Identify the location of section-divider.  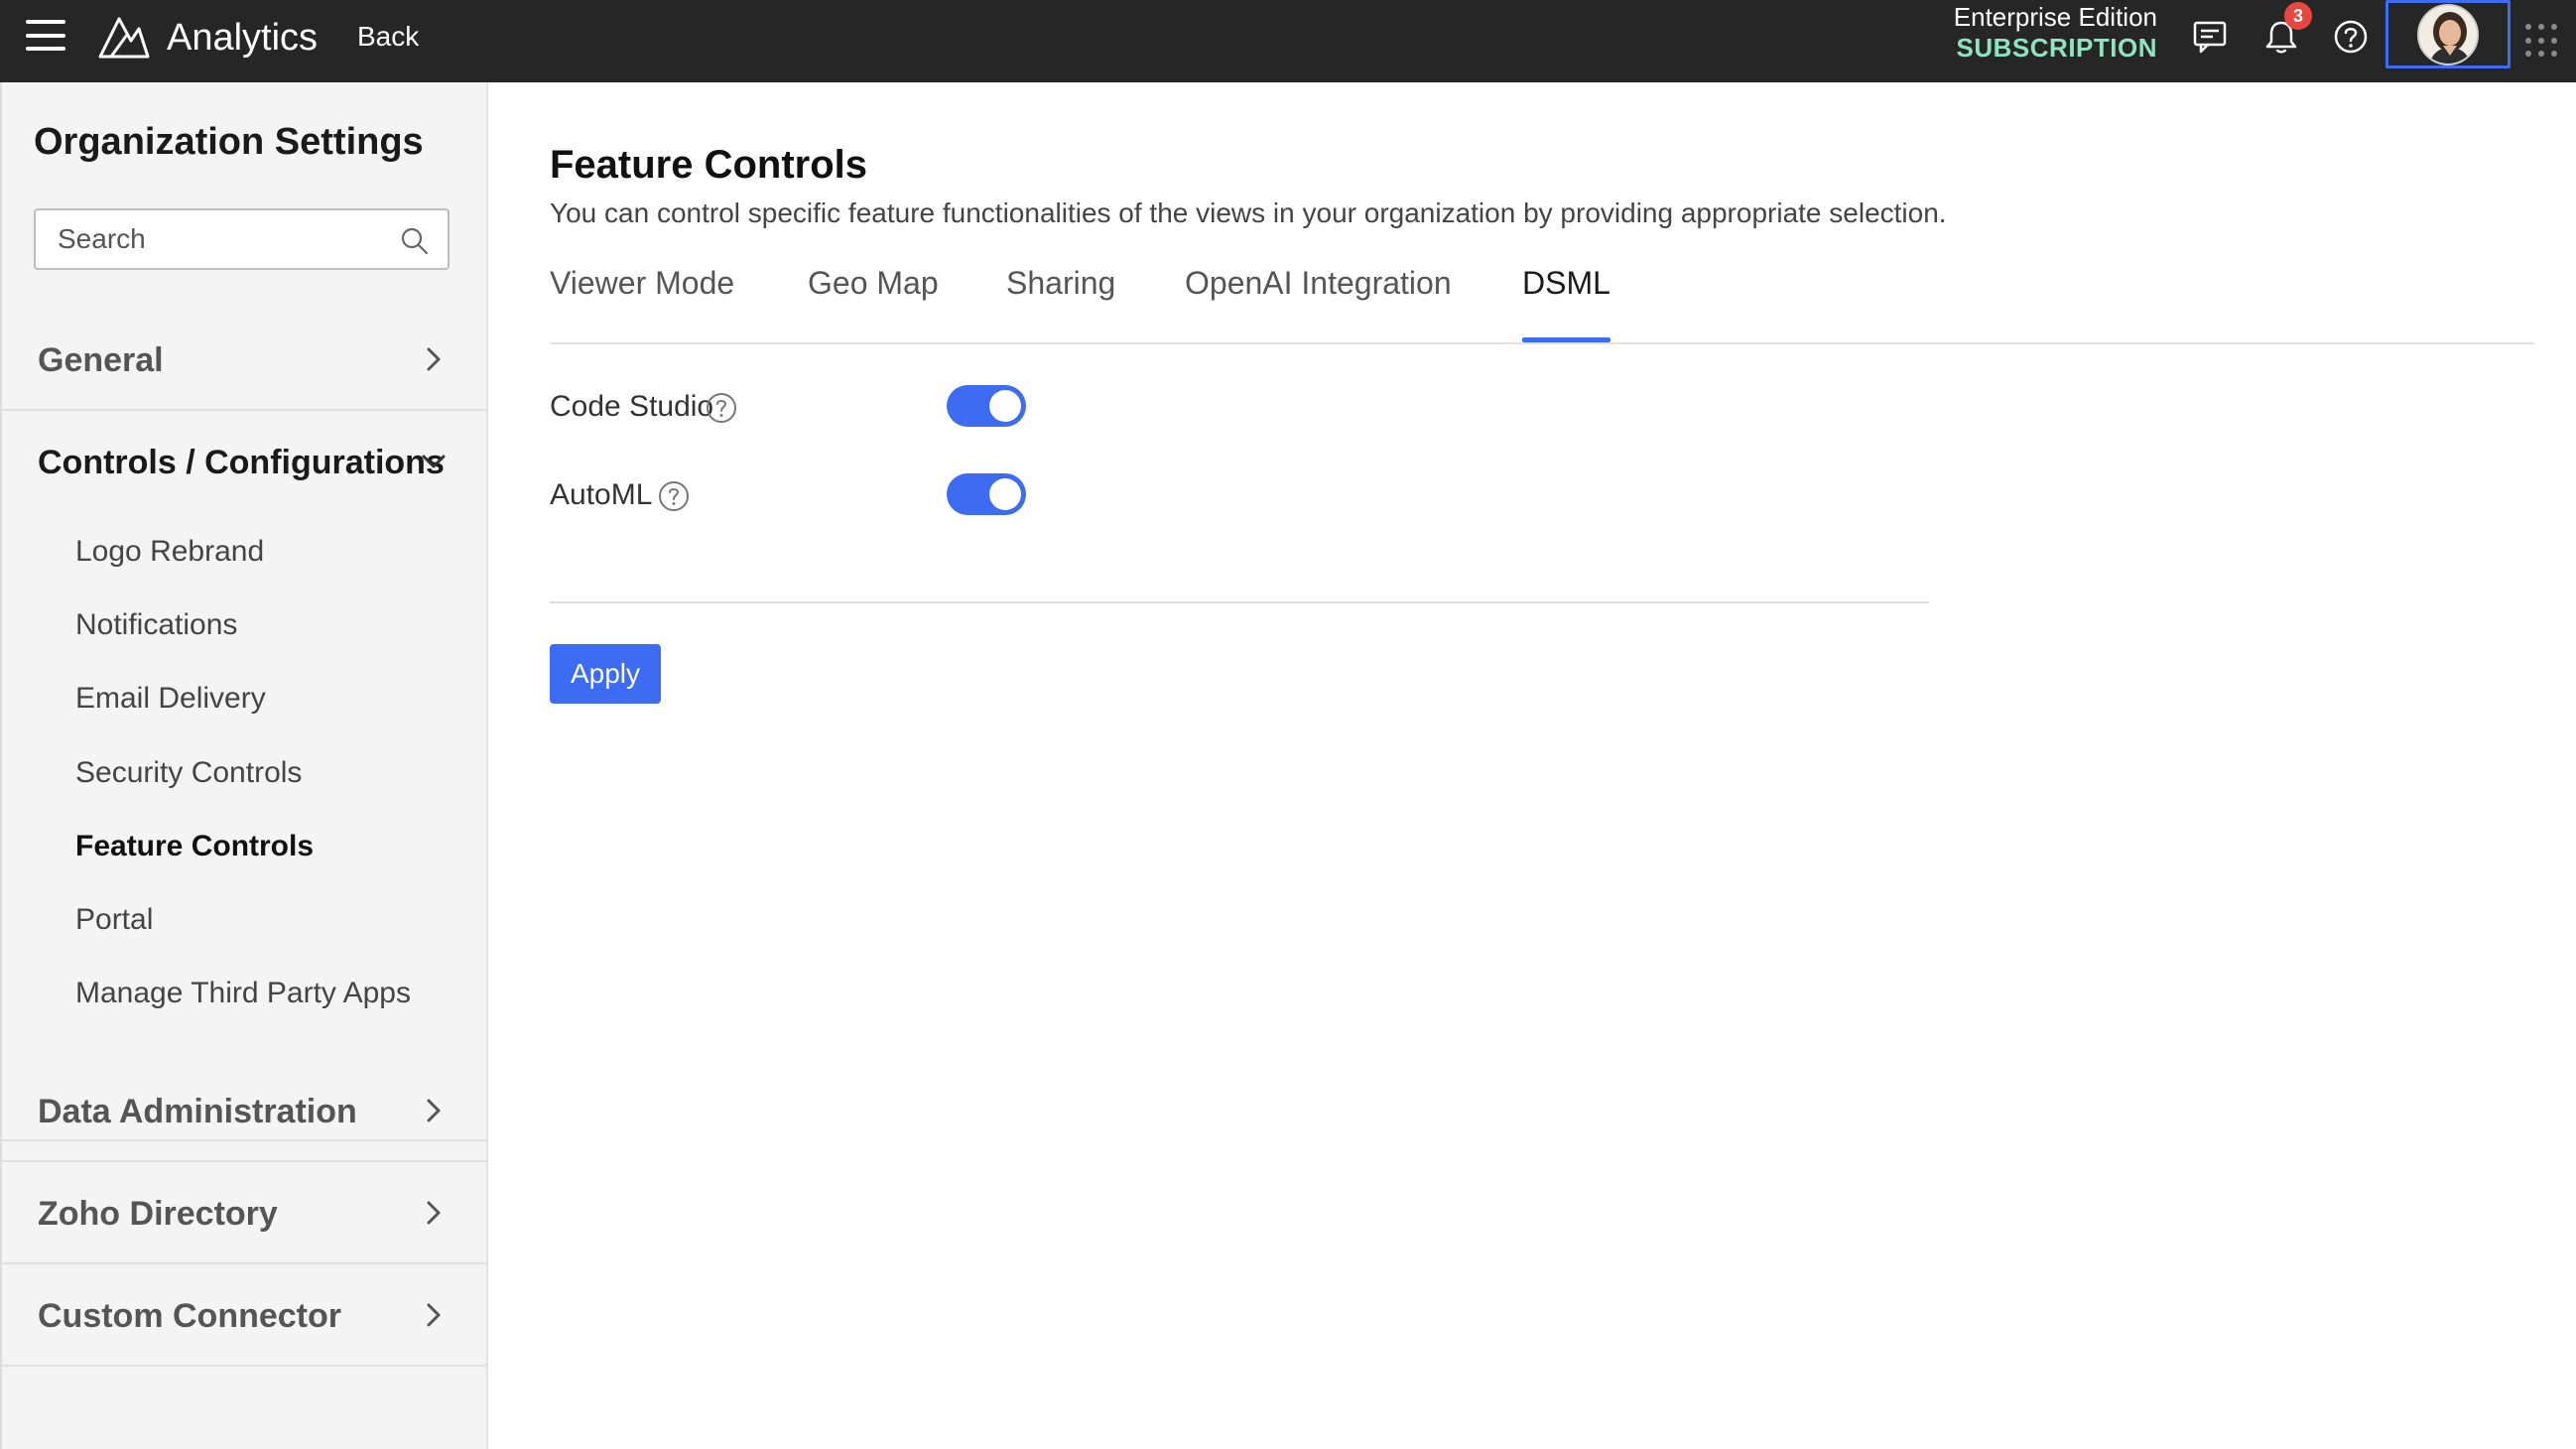
(1240, 602).